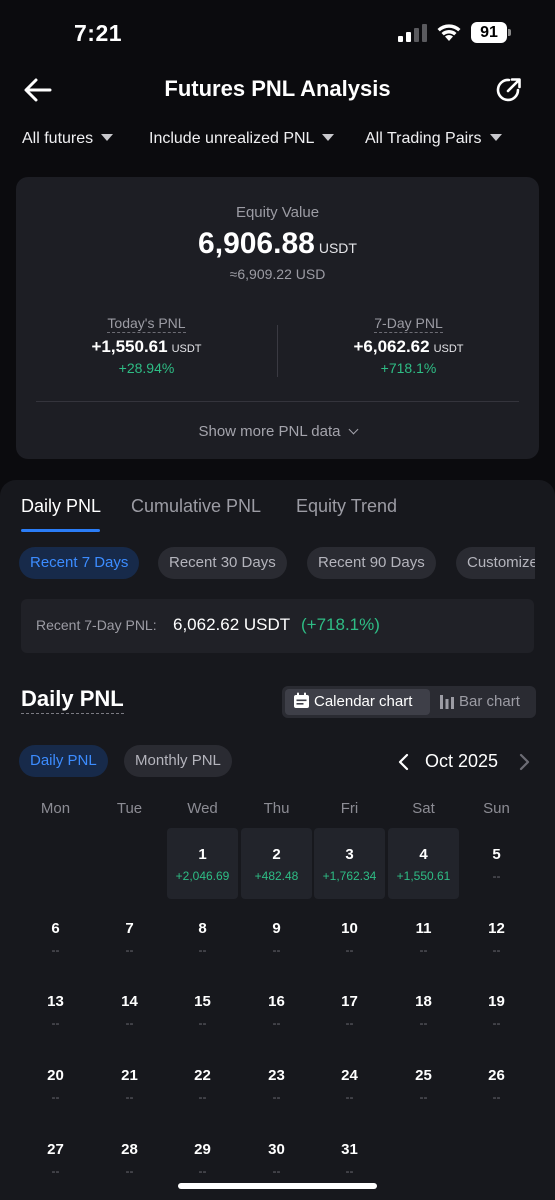 This screenshot has height=1200, width=555. Describe the element at coordinates (277, 1186) in the screenshot. I see `home-indicator` at that location.